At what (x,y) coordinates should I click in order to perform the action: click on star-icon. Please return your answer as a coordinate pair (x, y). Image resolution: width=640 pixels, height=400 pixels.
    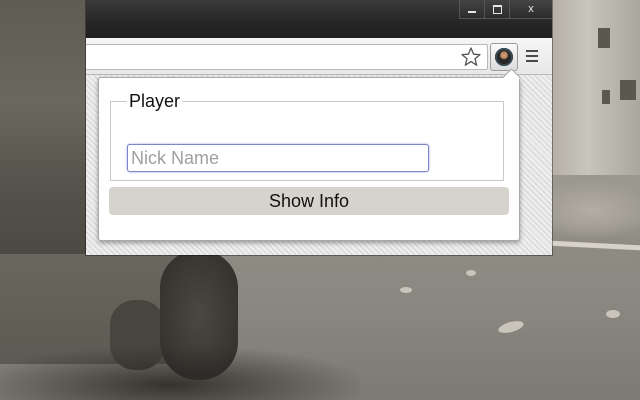
    Looking at the image, I should click on (471, 57).